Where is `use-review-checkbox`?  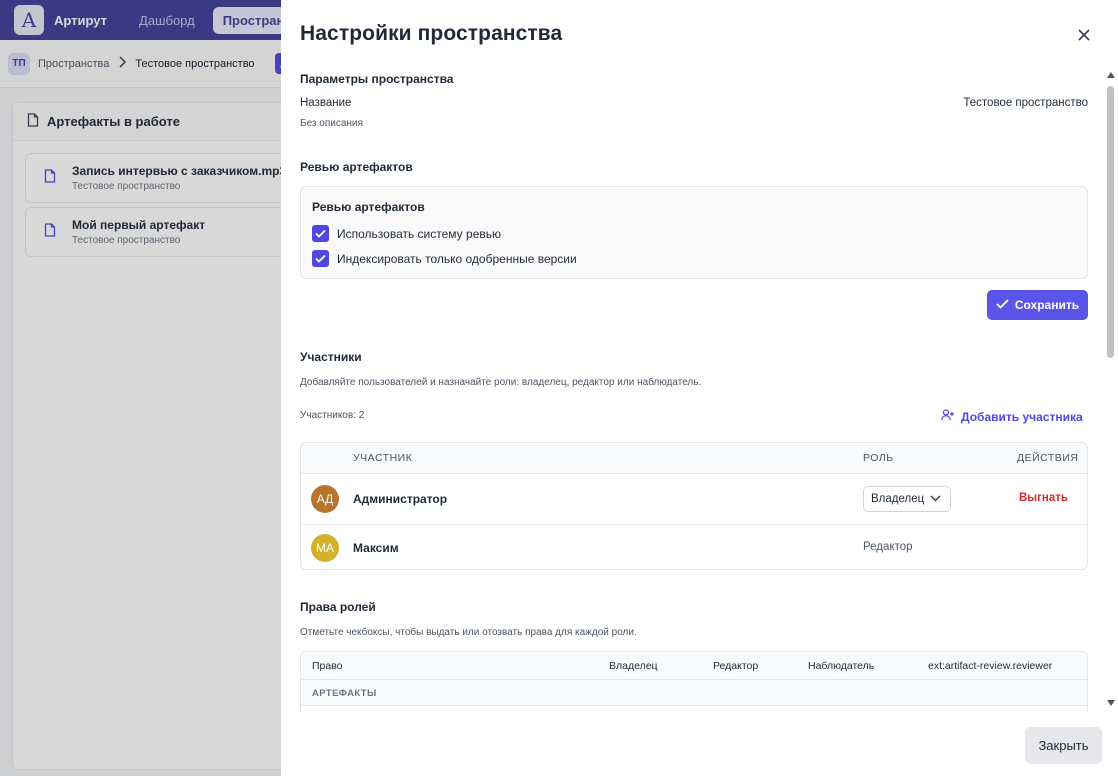
use-review-checkbox is located at coordinates (320, 233).